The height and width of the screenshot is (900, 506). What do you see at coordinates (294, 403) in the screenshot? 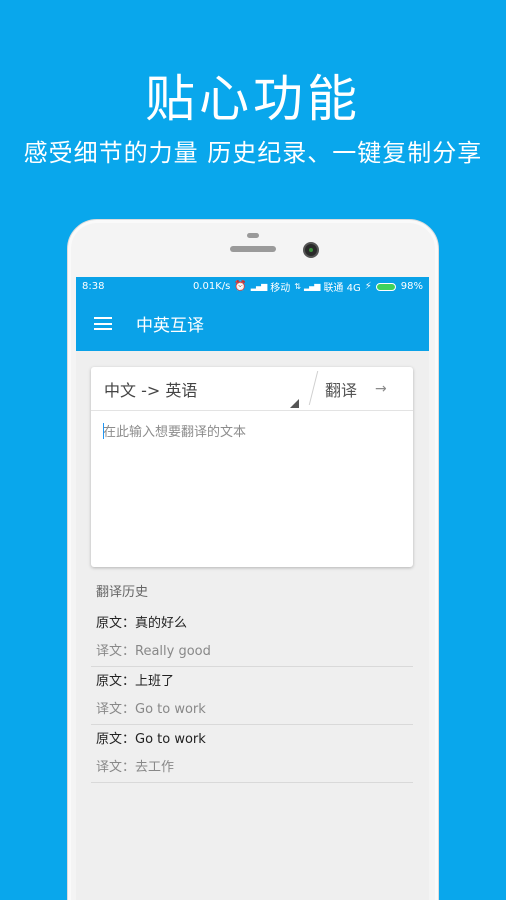
I see `dropdown-triangle-icon` at bounding box center [294, 403].